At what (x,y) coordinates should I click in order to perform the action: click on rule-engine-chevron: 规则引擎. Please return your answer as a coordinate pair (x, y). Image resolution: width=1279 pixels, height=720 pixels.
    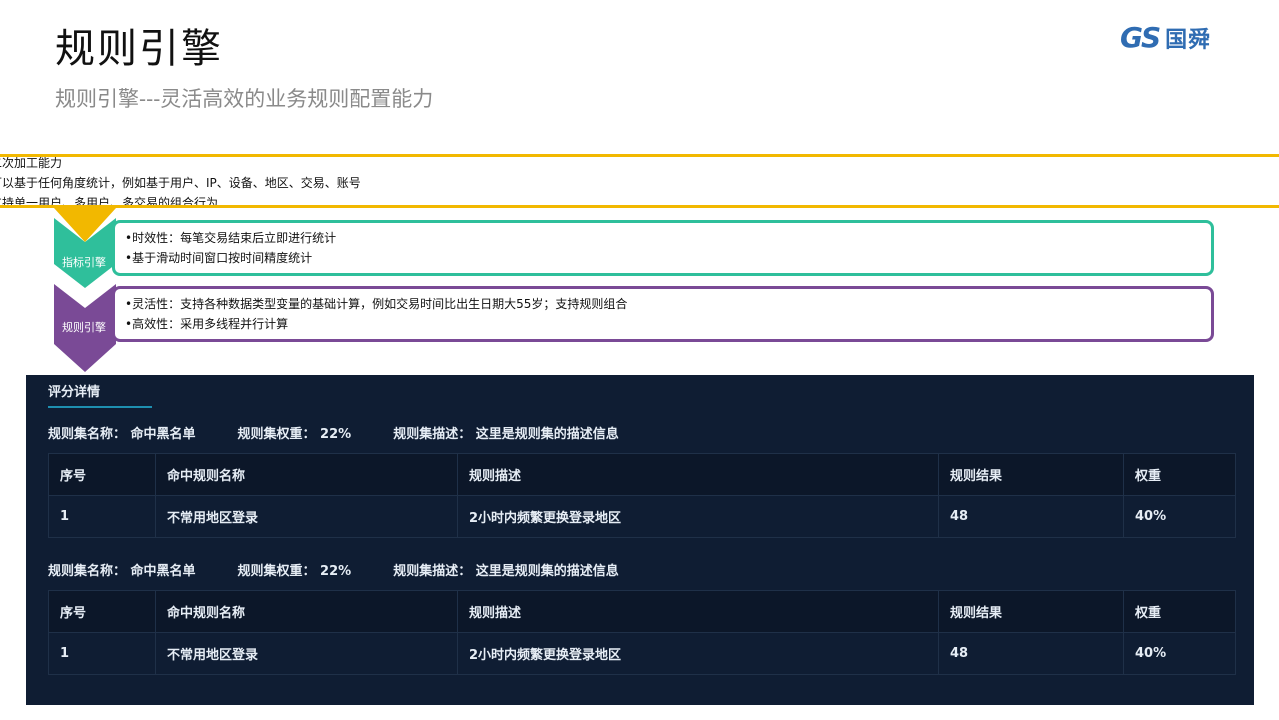
    Looking at the image, I should click on (85, 329).